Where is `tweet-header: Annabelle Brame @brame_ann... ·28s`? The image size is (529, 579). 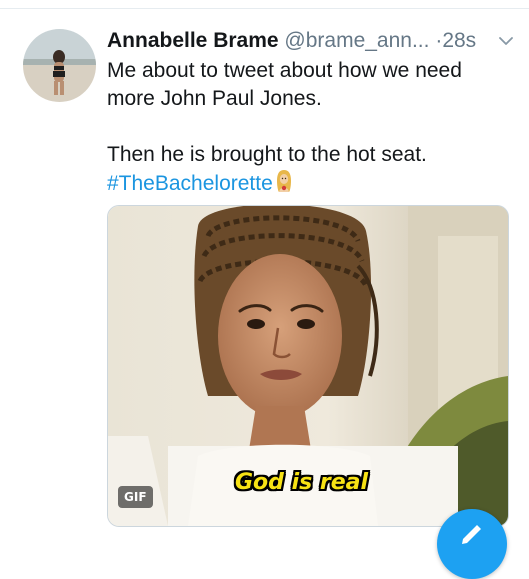 tweet-header: Annabelle Brame @brame_ann... ·28s is located at coordinates (312, 41).